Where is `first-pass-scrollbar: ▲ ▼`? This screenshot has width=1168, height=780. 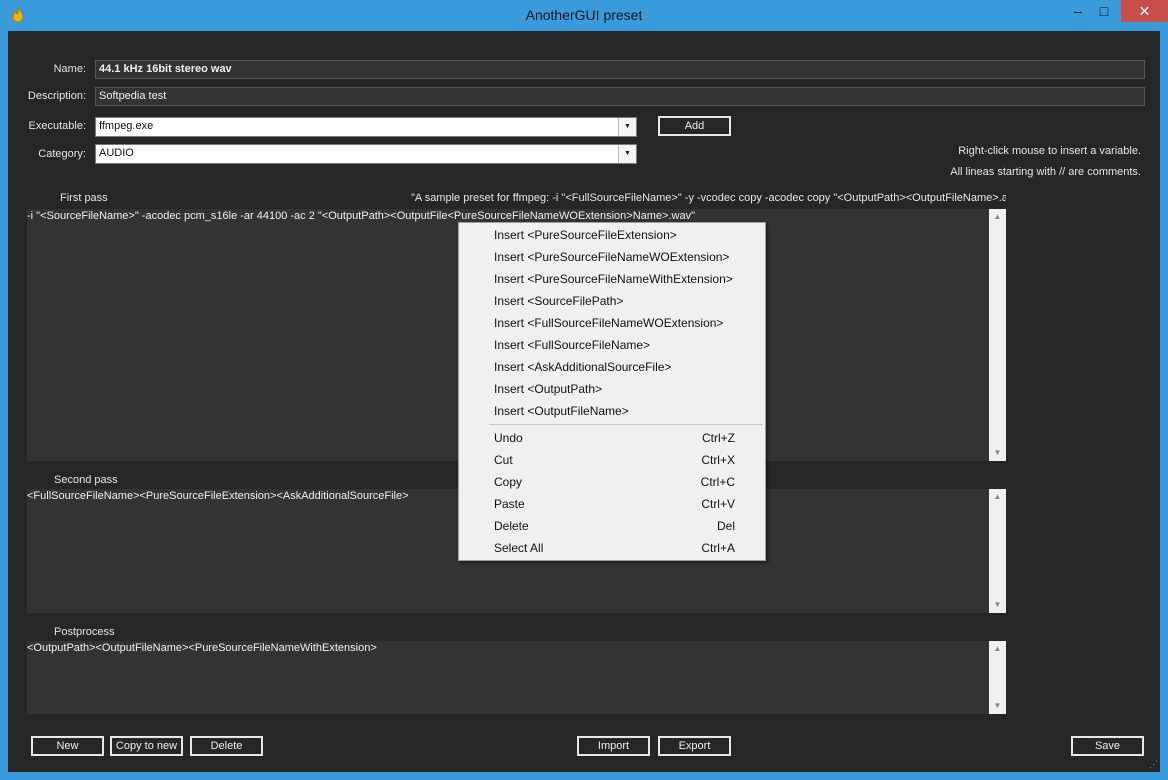 first-pass-scrollbar: ▲ ▼ is located at coordinates (997, 335).